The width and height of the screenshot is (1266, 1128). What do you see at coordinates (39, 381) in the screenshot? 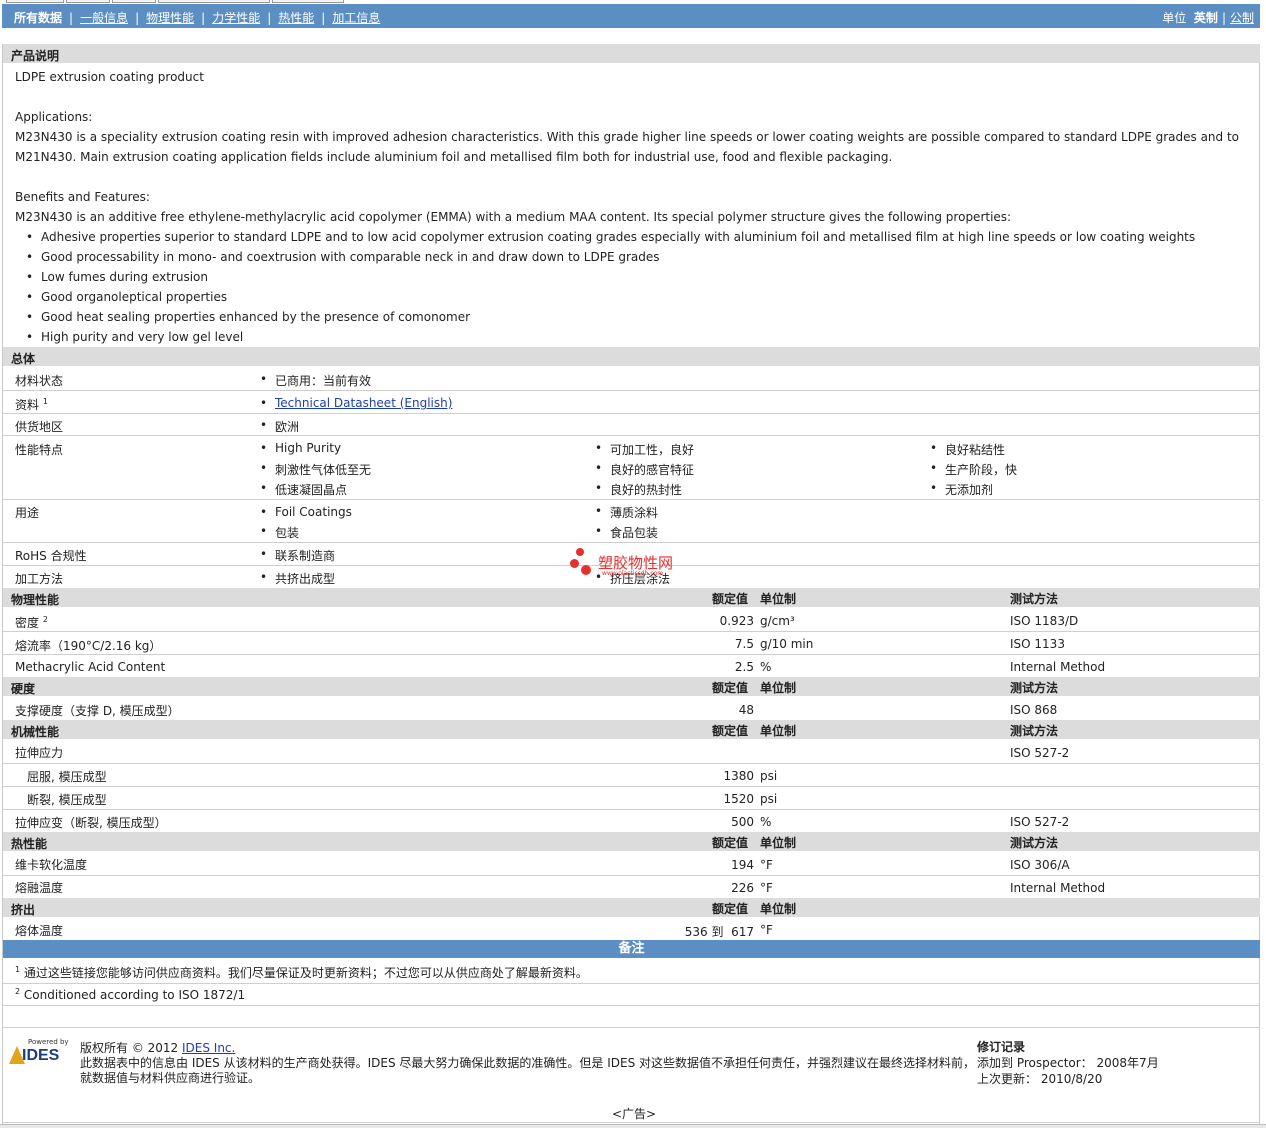
I see `material-status-label: 材料状态` at bounding box center [39, 381].